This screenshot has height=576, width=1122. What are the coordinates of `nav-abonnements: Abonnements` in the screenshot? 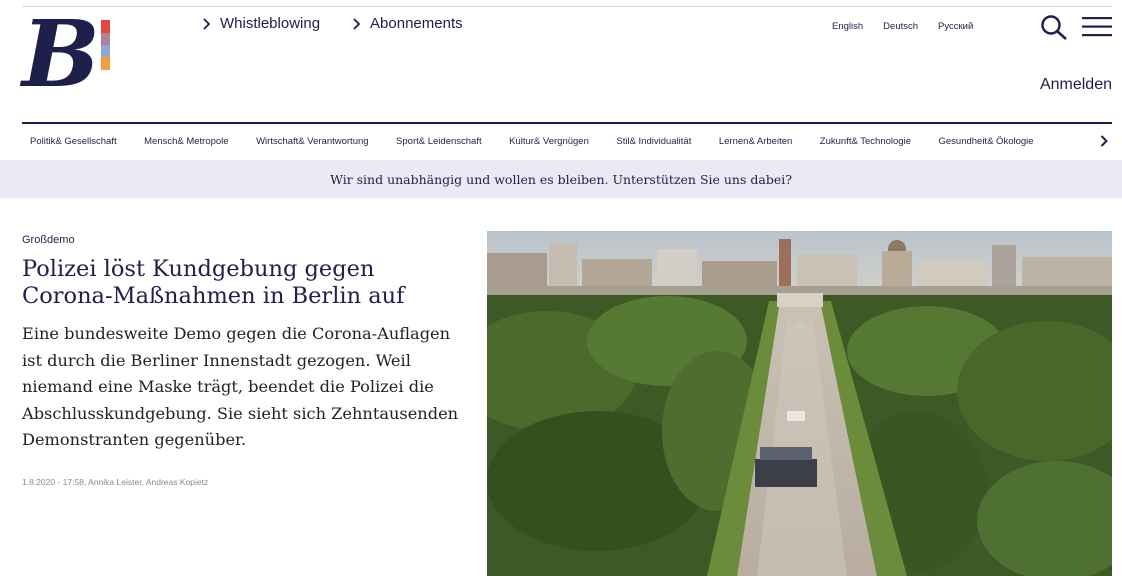 It's located at (407, 23).